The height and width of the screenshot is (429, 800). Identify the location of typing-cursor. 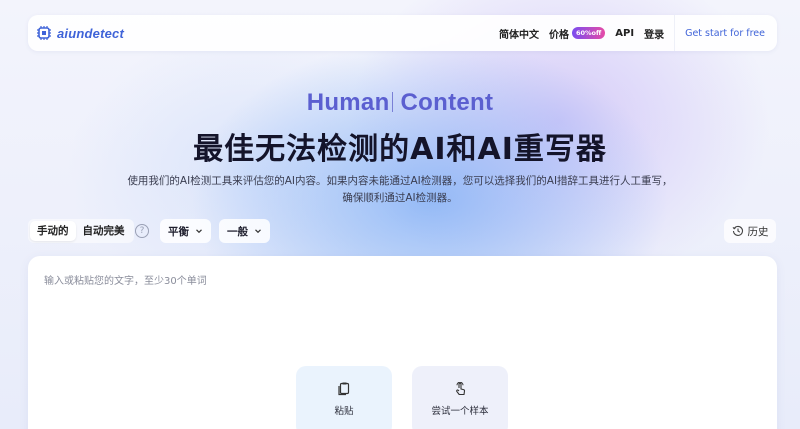
(392, 102).